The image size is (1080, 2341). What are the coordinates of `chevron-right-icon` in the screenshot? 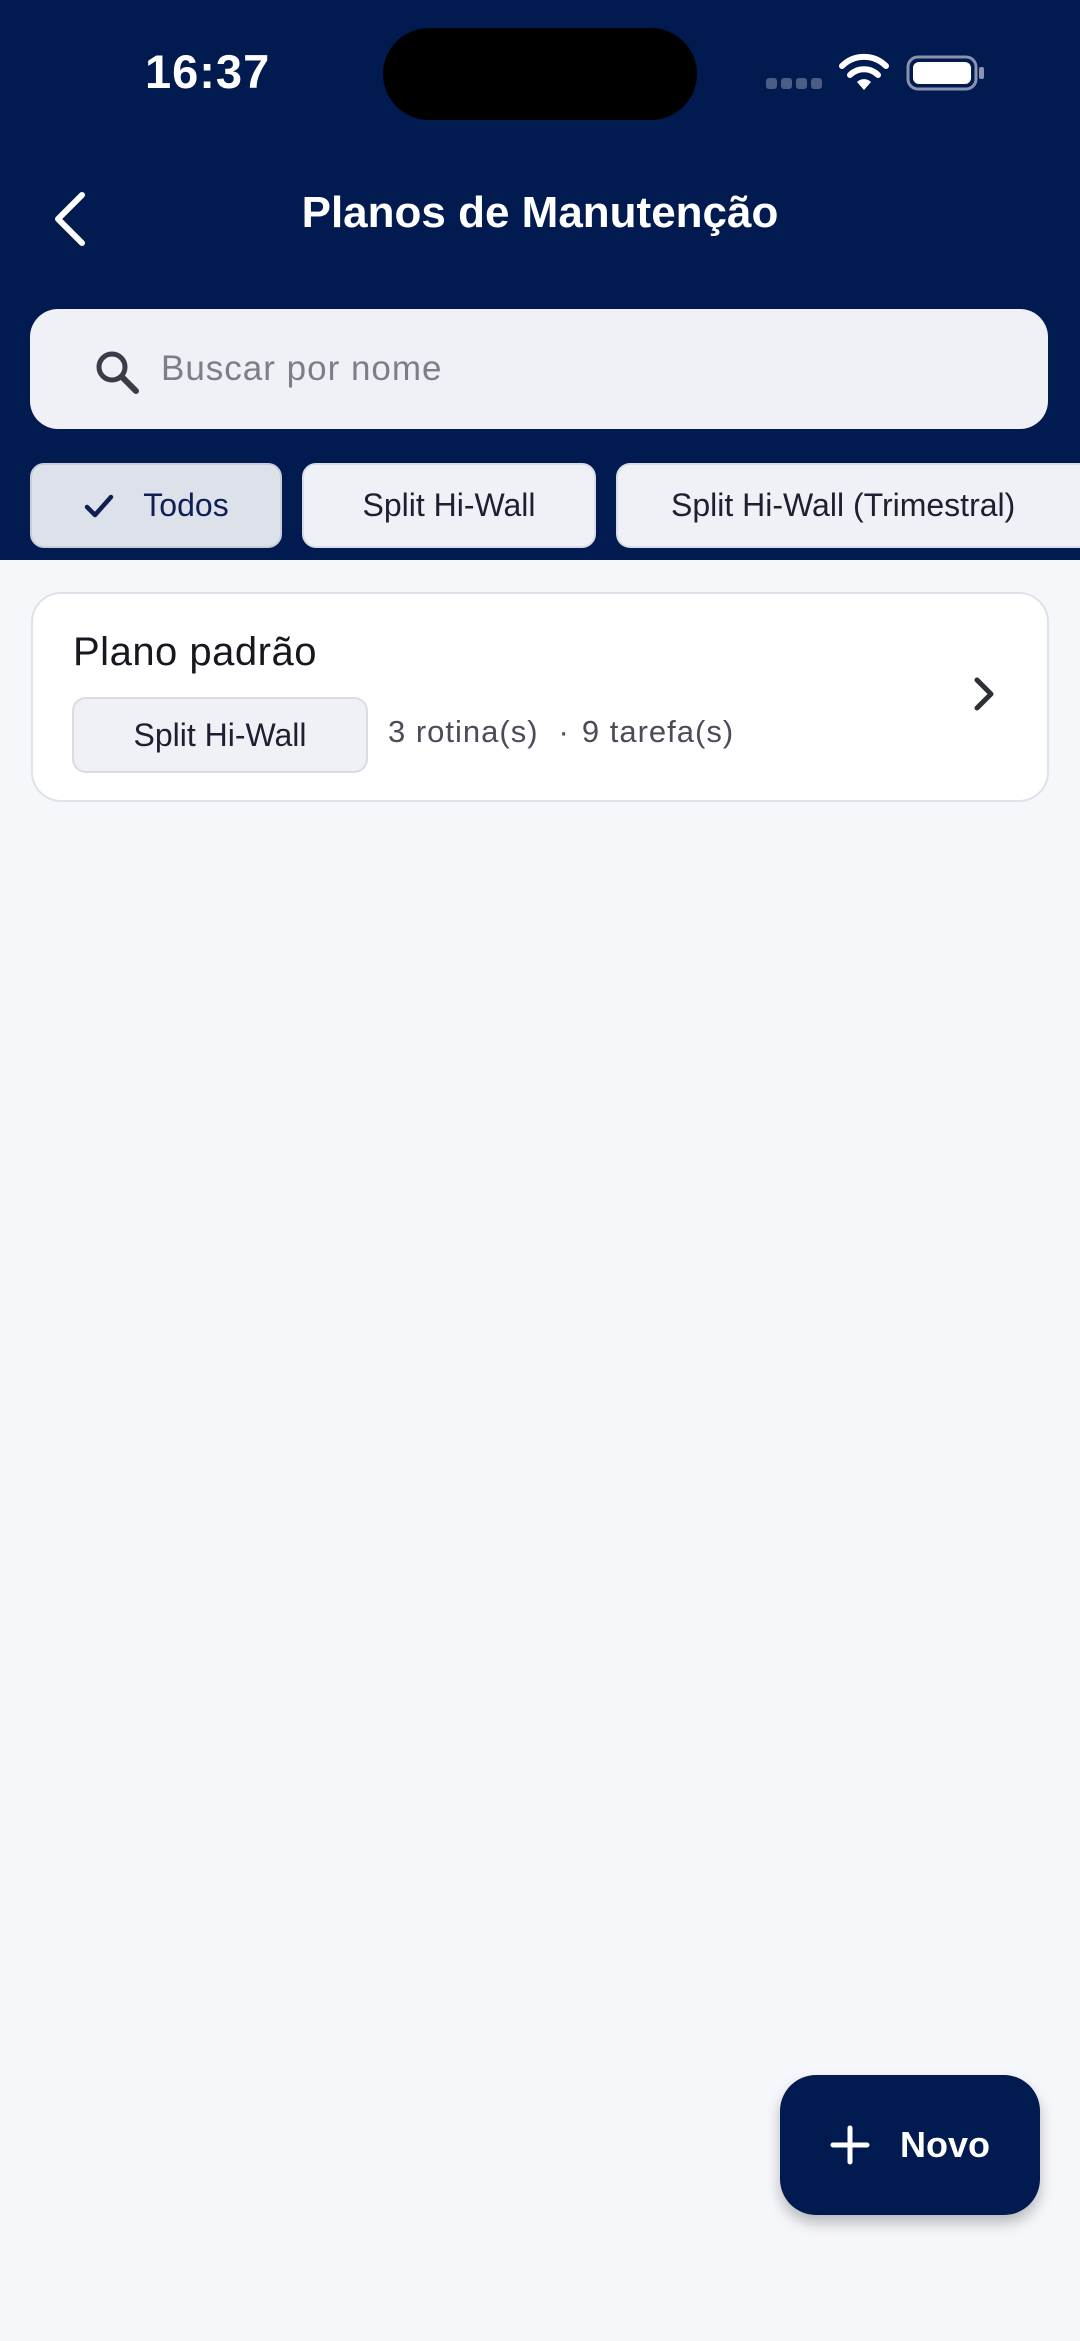 It's located at (984, 694).